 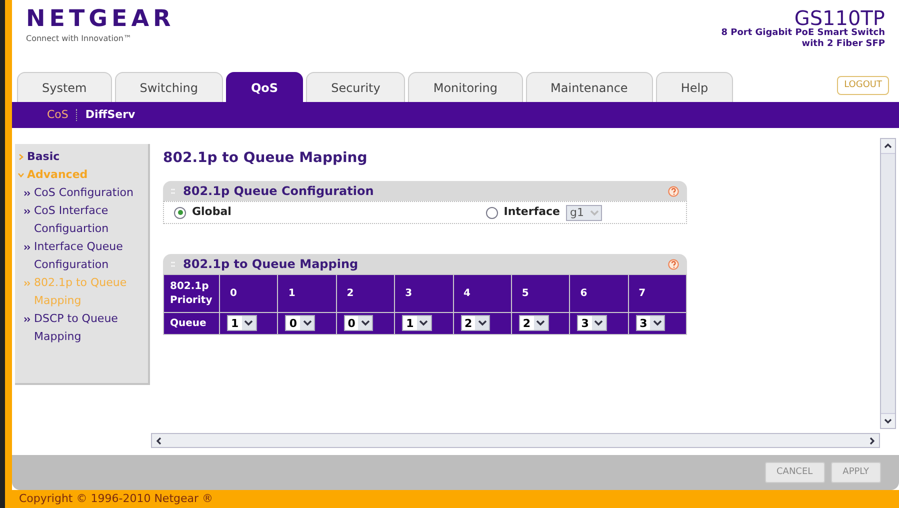 What do you see at coordinates (657, 293) in the screenshot?
I see `table-header-cell: 7` at bounding box center [657, 293].